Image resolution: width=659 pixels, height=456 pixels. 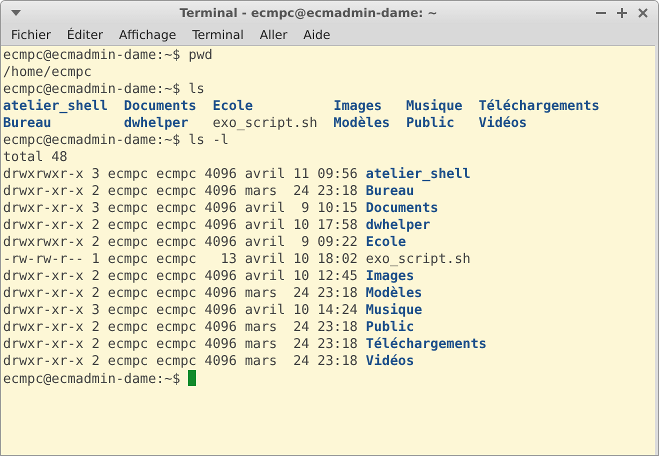 I want to click on file-details: drwxr-xr-x 2 ecmpc ecmpc 4096 avril 10 17:58, so click(x=180, y=225).